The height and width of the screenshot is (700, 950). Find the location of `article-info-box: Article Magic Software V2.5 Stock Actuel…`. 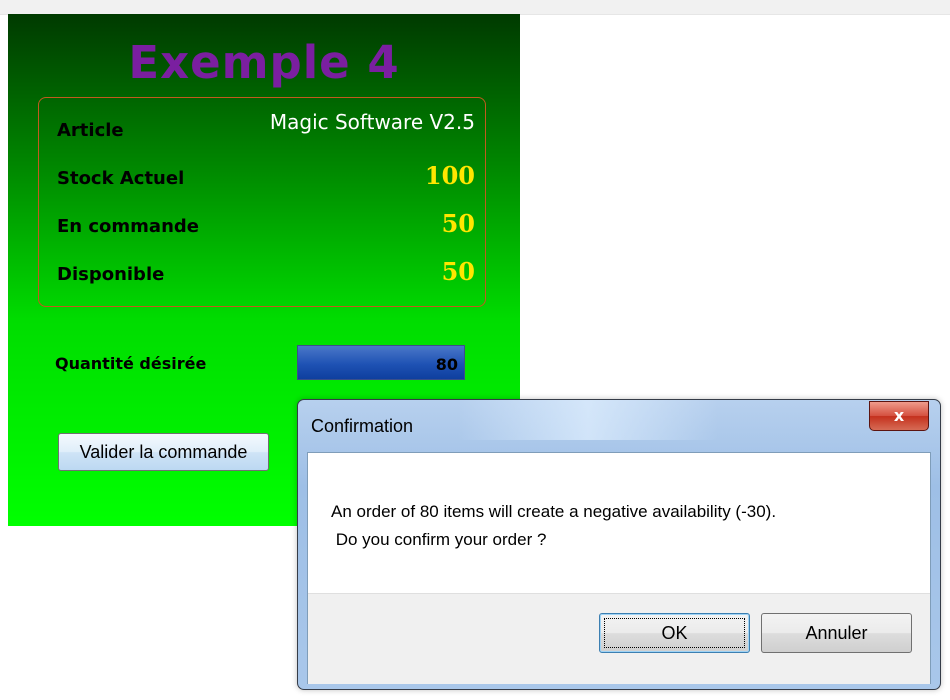

article-info-box: Article Magic Software V2.5 Stock Actuel… is located at coordinates (262, 202).